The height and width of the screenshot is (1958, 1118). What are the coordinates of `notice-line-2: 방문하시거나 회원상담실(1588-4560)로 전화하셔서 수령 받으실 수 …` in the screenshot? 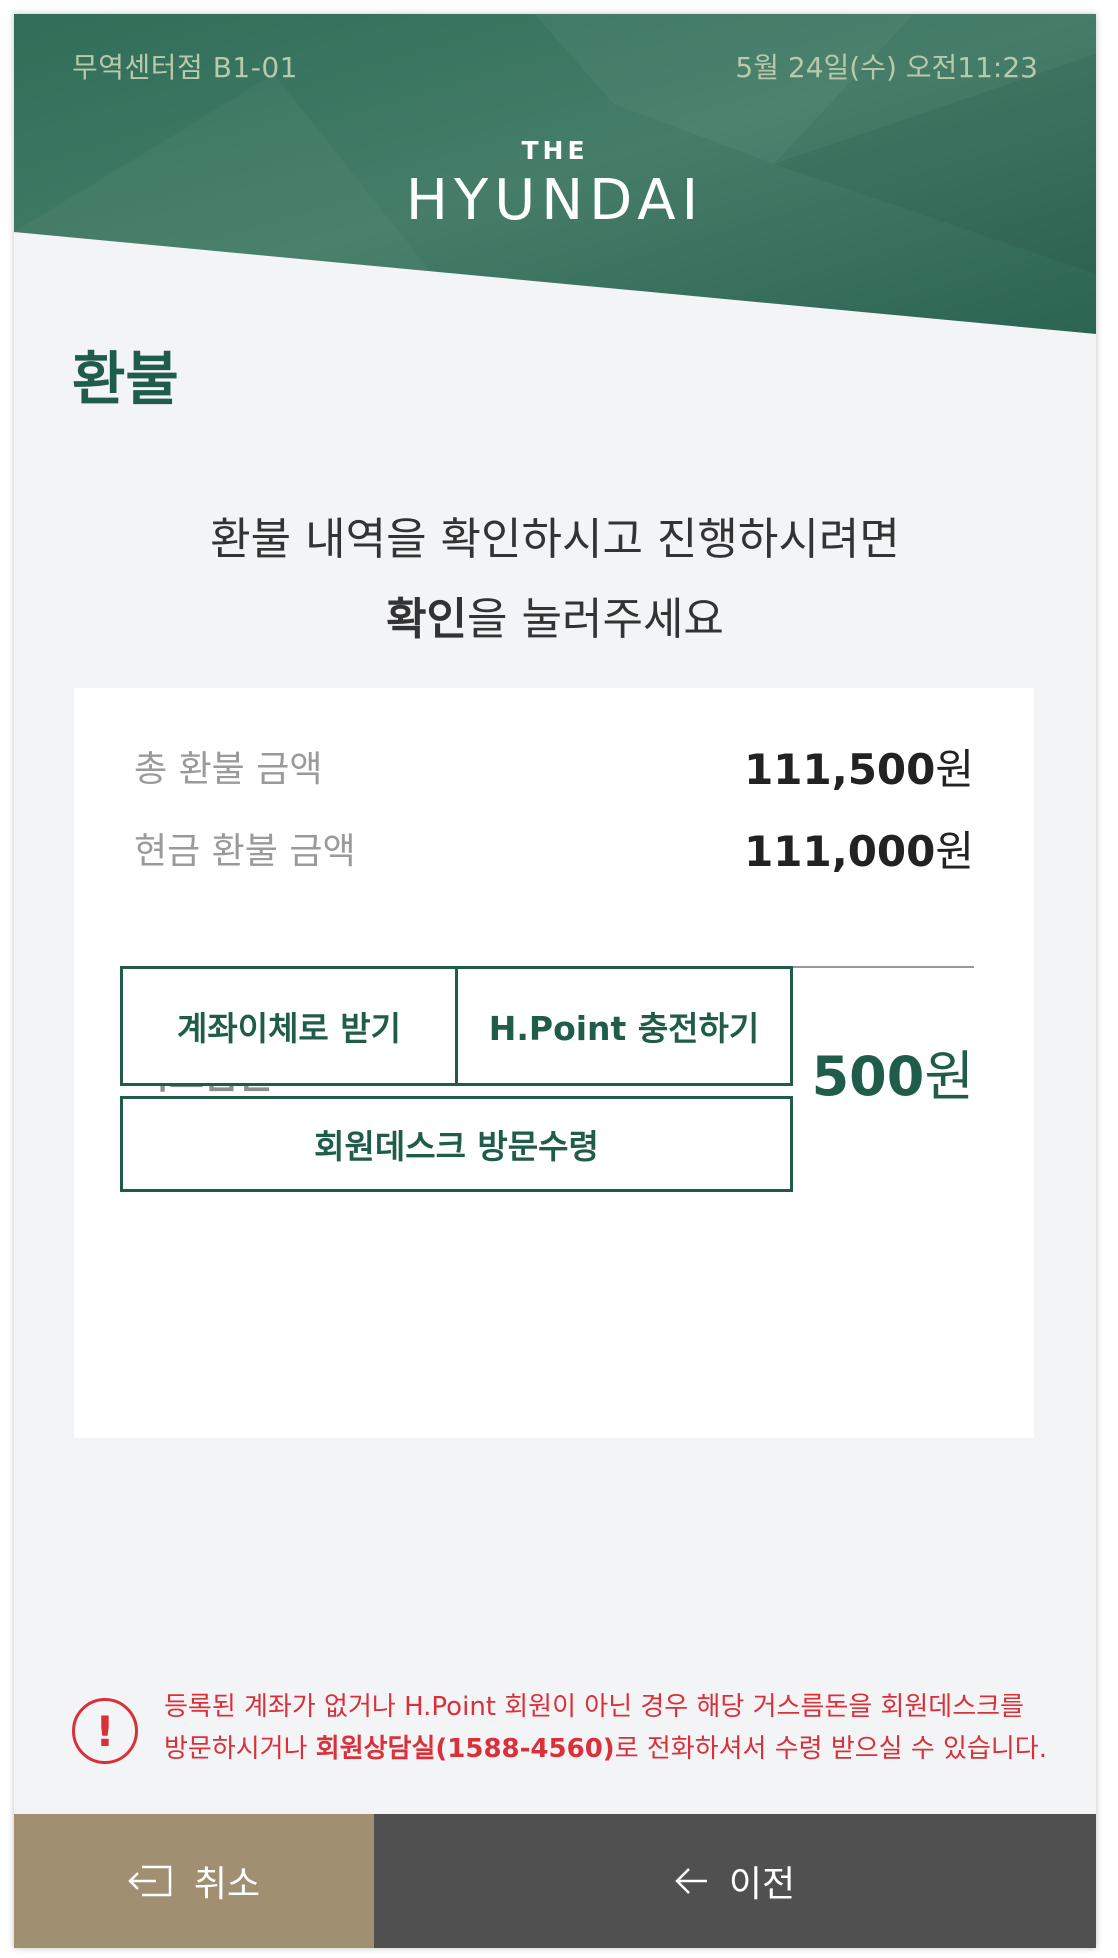 It's located at (614, 1749).